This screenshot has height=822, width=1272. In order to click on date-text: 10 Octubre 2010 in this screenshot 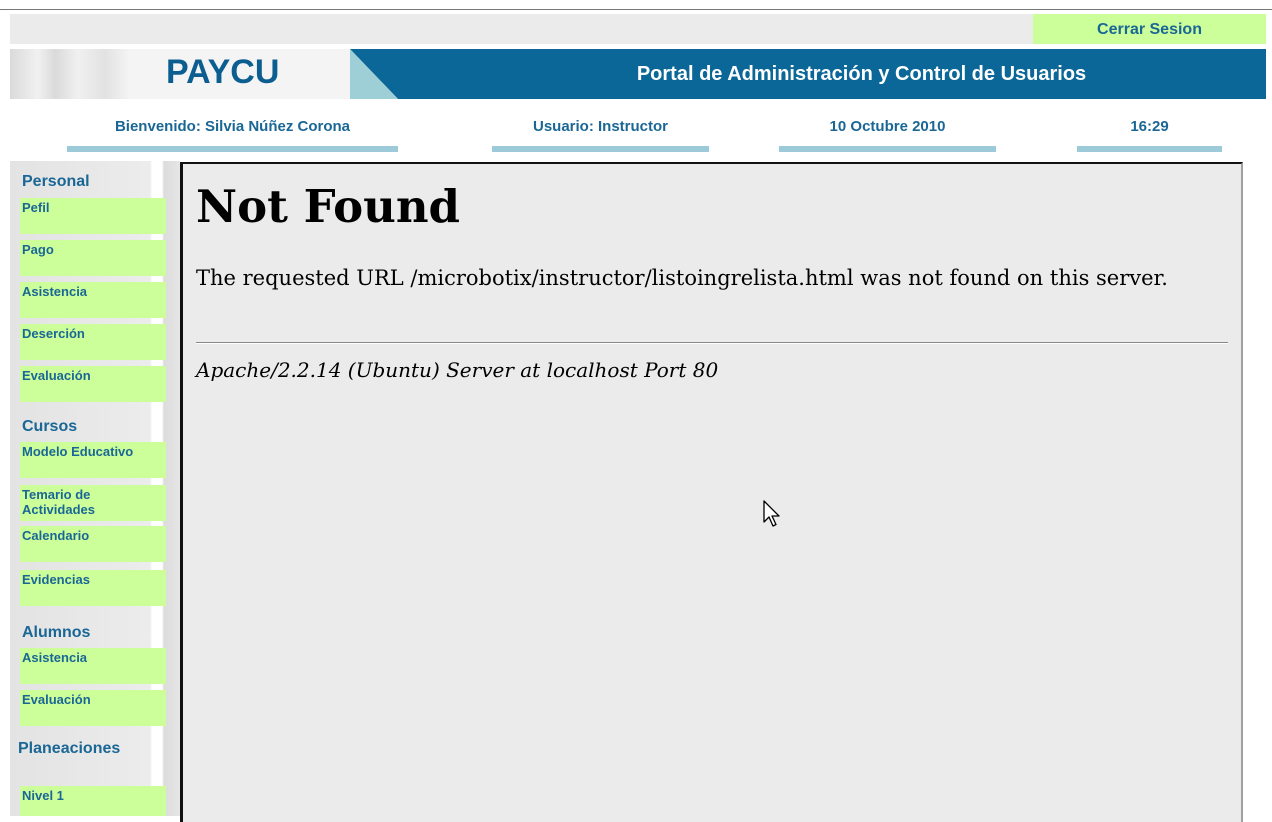, I will do `click(887, 126)`.